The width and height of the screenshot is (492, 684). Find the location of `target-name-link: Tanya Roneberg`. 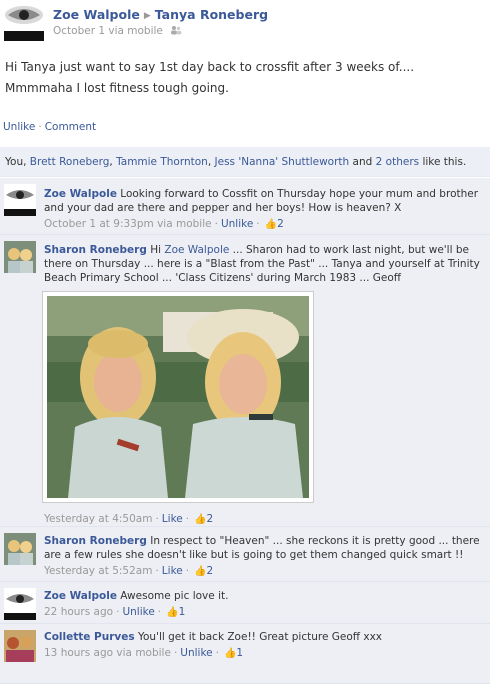

target-name-link: Tanya Roneberg is located at coordinates (211, 14).